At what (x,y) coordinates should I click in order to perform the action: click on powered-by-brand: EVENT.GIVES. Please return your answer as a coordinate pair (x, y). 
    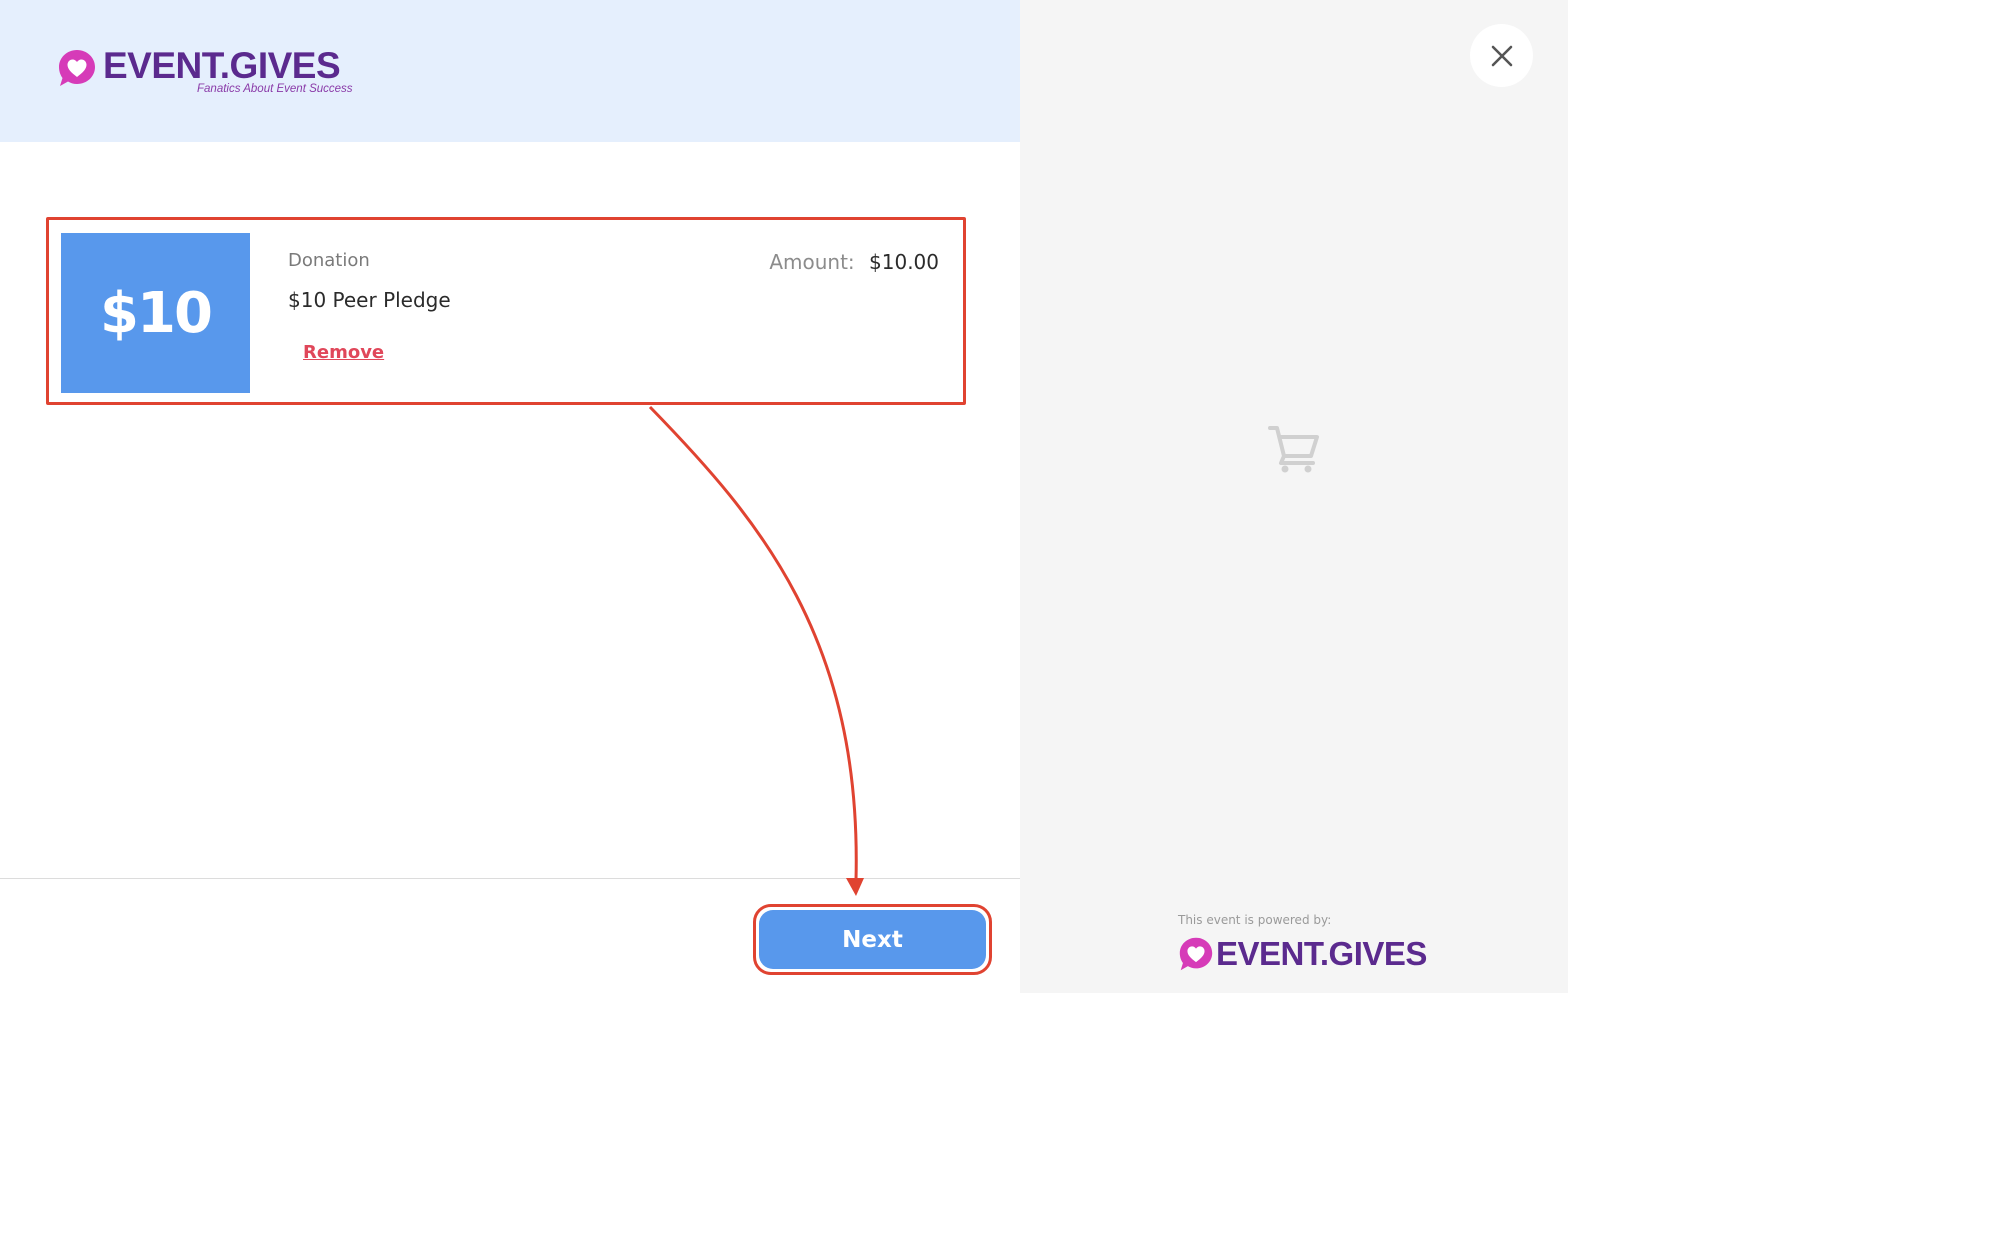
    Looking at the image, I should click on (1321, 953).